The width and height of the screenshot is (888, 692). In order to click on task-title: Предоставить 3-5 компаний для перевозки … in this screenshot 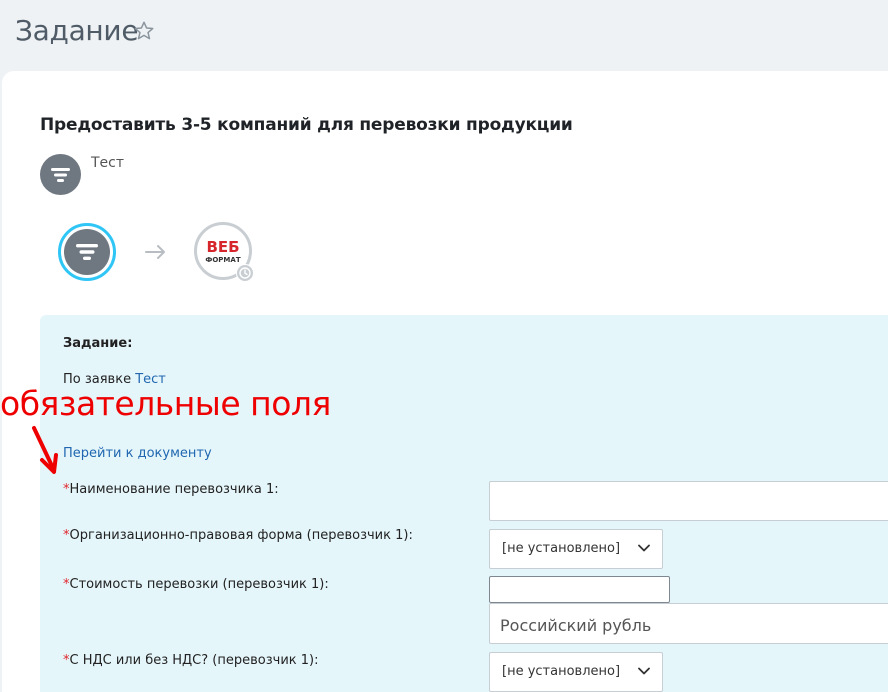, I will do `click(306, 125)`.